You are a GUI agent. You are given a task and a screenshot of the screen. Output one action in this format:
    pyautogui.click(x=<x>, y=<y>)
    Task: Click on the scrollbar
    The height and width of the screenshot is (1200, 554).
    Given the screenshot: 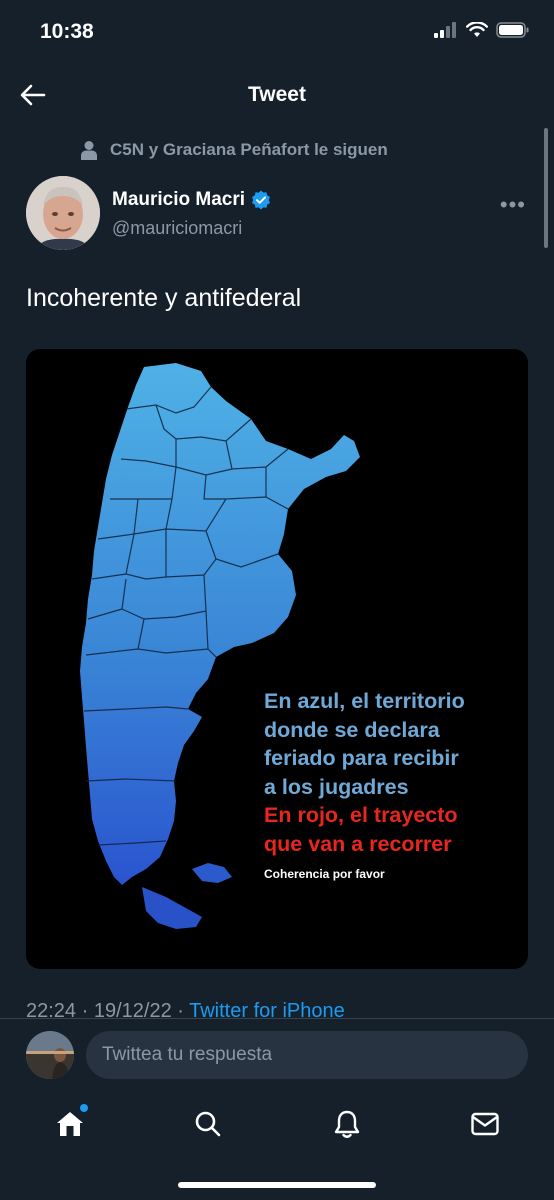 What is the action you would take?
    pyautogui.click(x=546, y=188)
    